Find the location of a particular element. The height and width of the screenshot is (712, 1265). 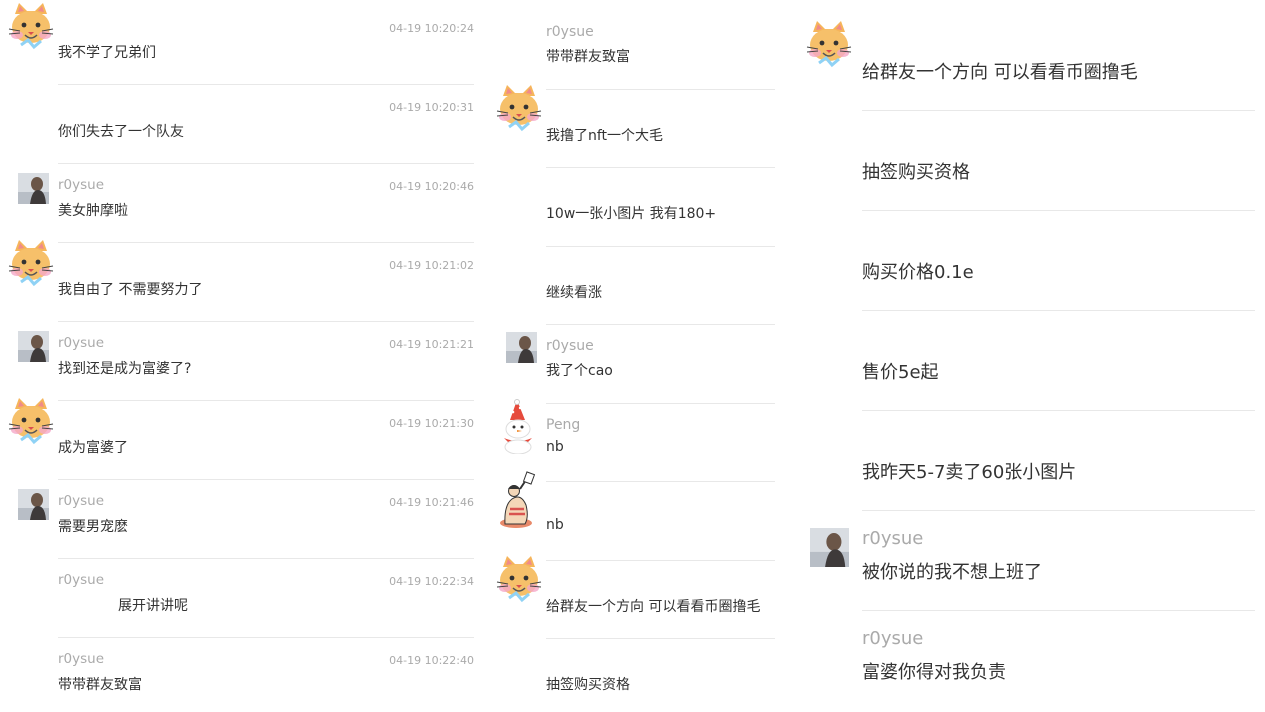

message-text: 我自由了 不需要努力了 is located at coordinates (130, 290).